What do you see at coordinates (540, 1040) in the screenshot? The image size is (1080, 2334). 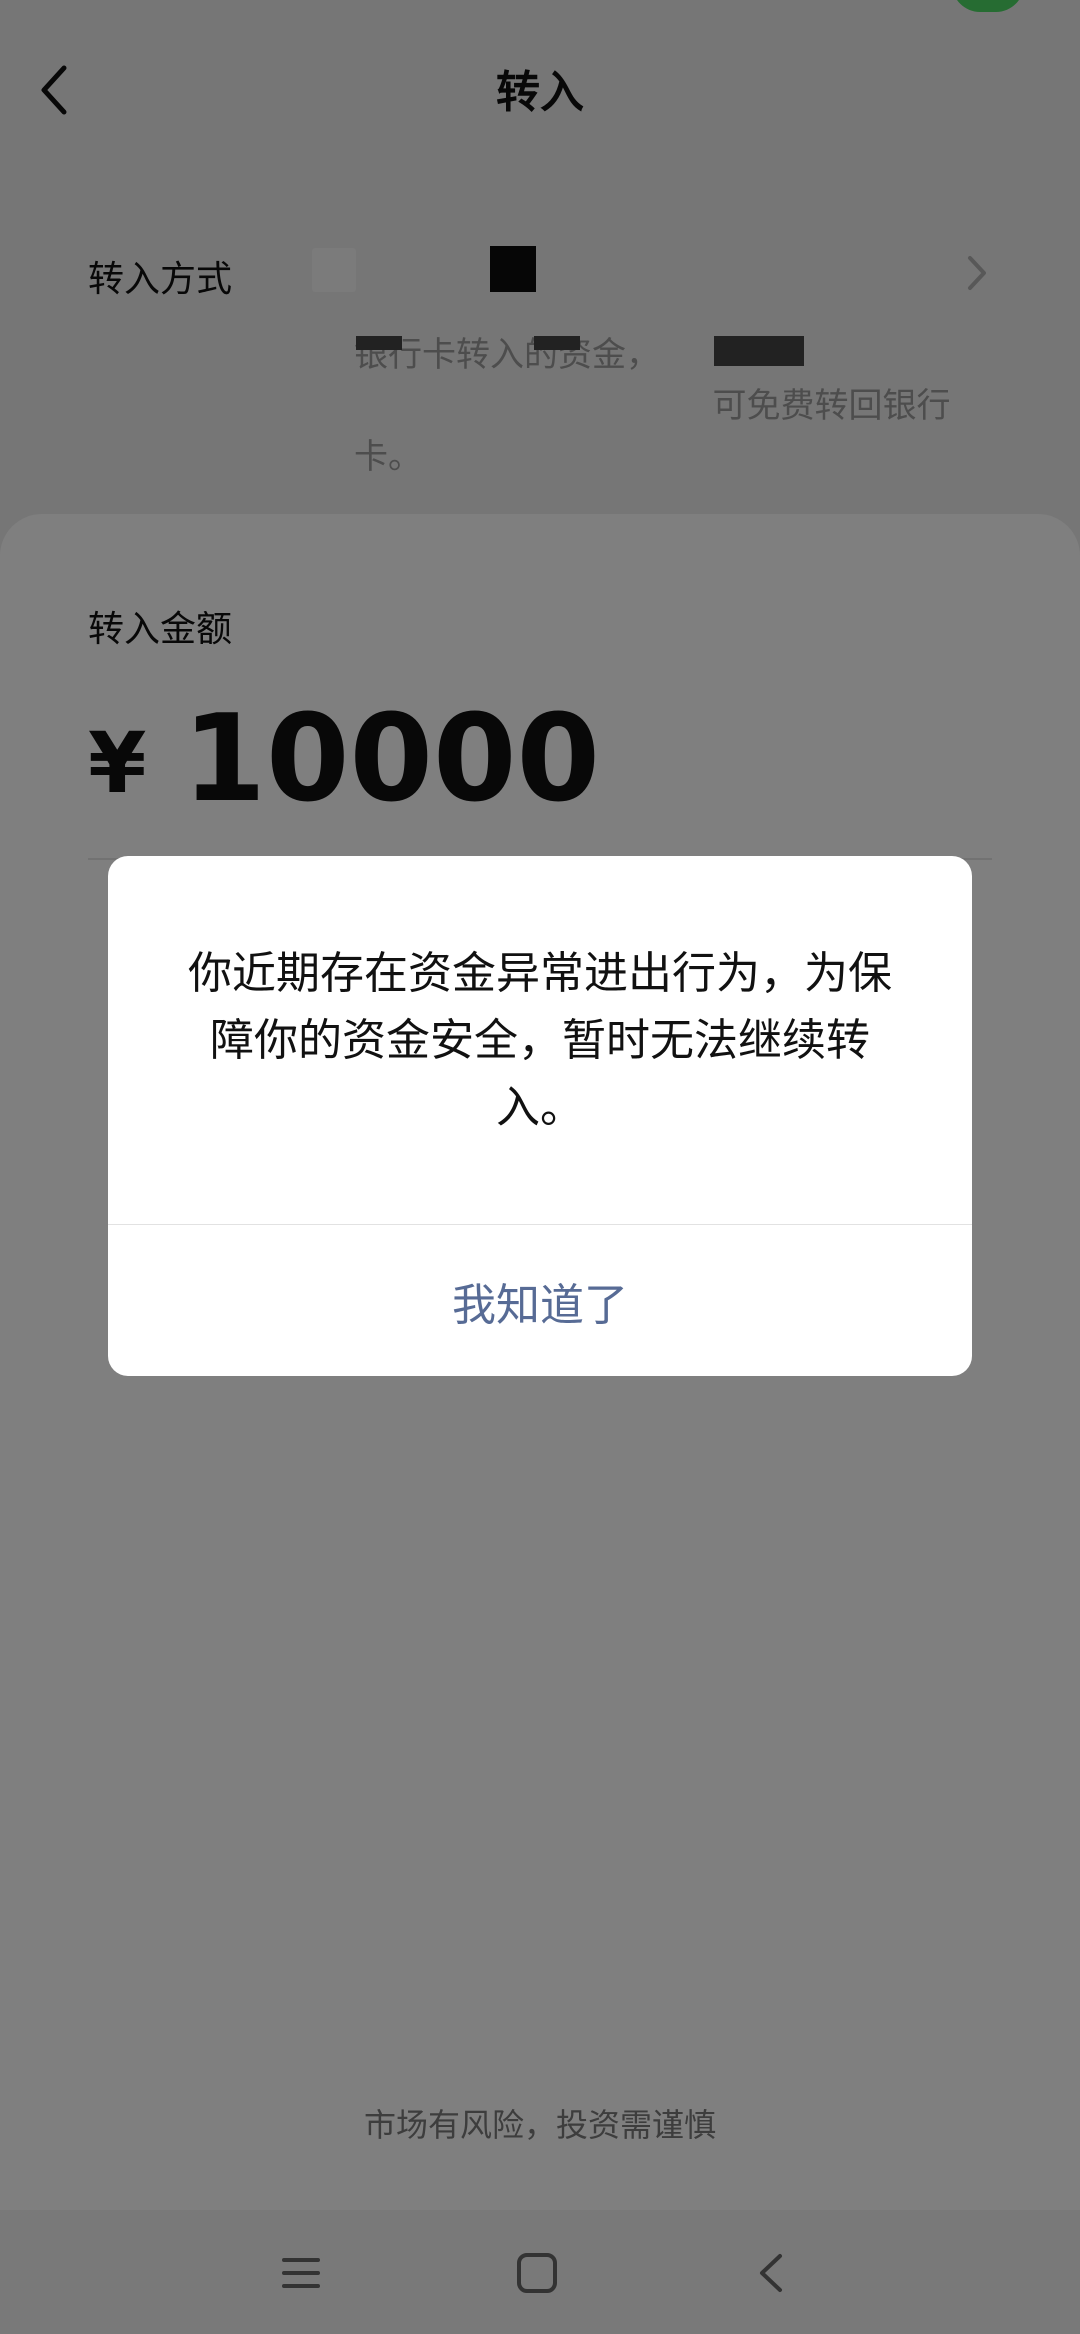 I see `dialog-message: 你近期存在资金异常进出行为，为保障你的资金安全，暂时无法继续转入。` at bounding box center [540, 1040].